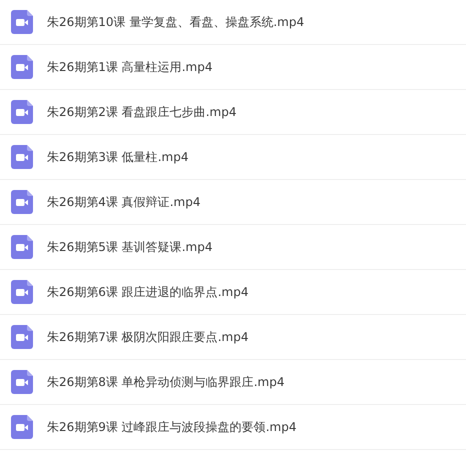  What do you see at coordinates (147, 337) in the screenshot?
I see `file-name: 朱26期第7课 极阴次阳跟庄要点.mp4` at bounding box center [147, 337].